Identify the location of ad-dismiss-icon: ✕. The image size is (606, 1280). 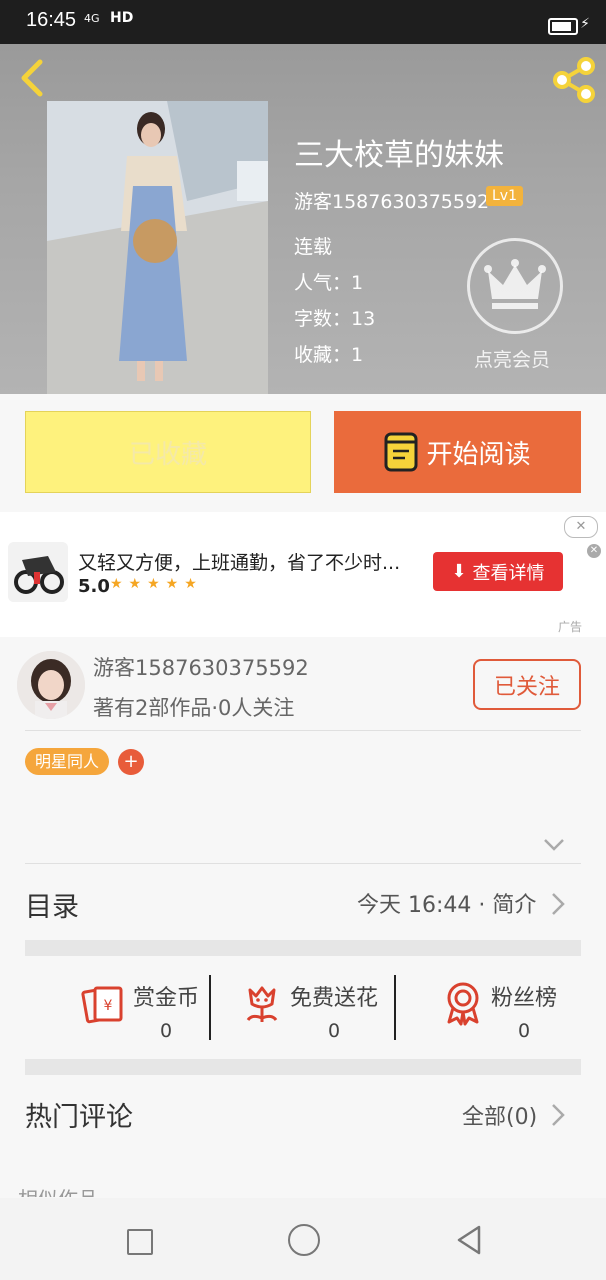
(594, 551).